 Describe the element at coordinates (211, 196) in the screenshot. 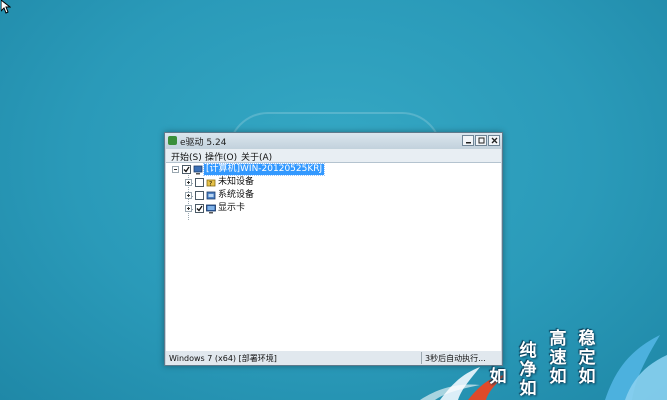

I see `system-device-icon` at that location.